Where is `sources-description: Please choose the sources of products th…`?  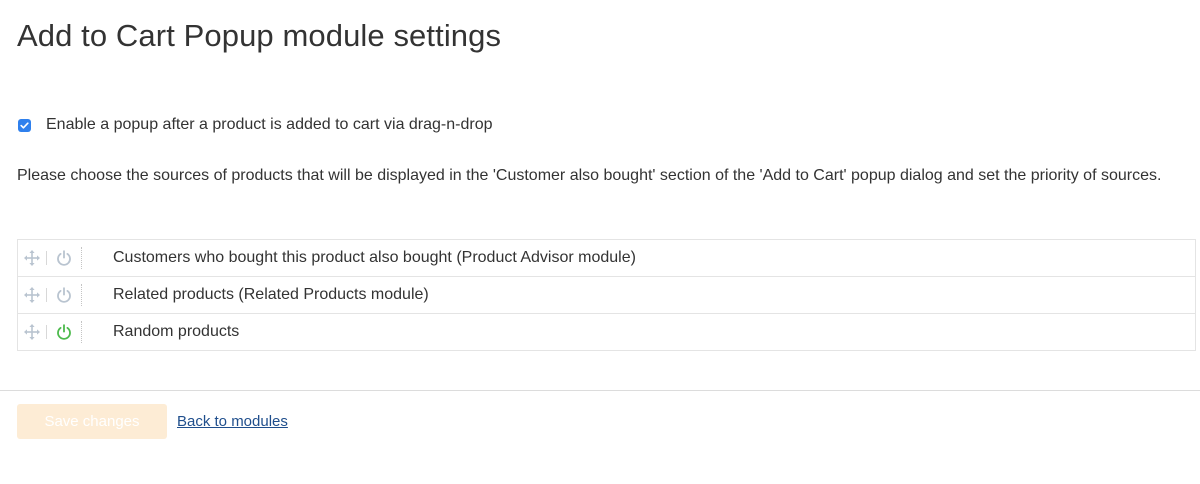 sources-description: Please choose the sources of products th… is located at coordinates (589, 175).